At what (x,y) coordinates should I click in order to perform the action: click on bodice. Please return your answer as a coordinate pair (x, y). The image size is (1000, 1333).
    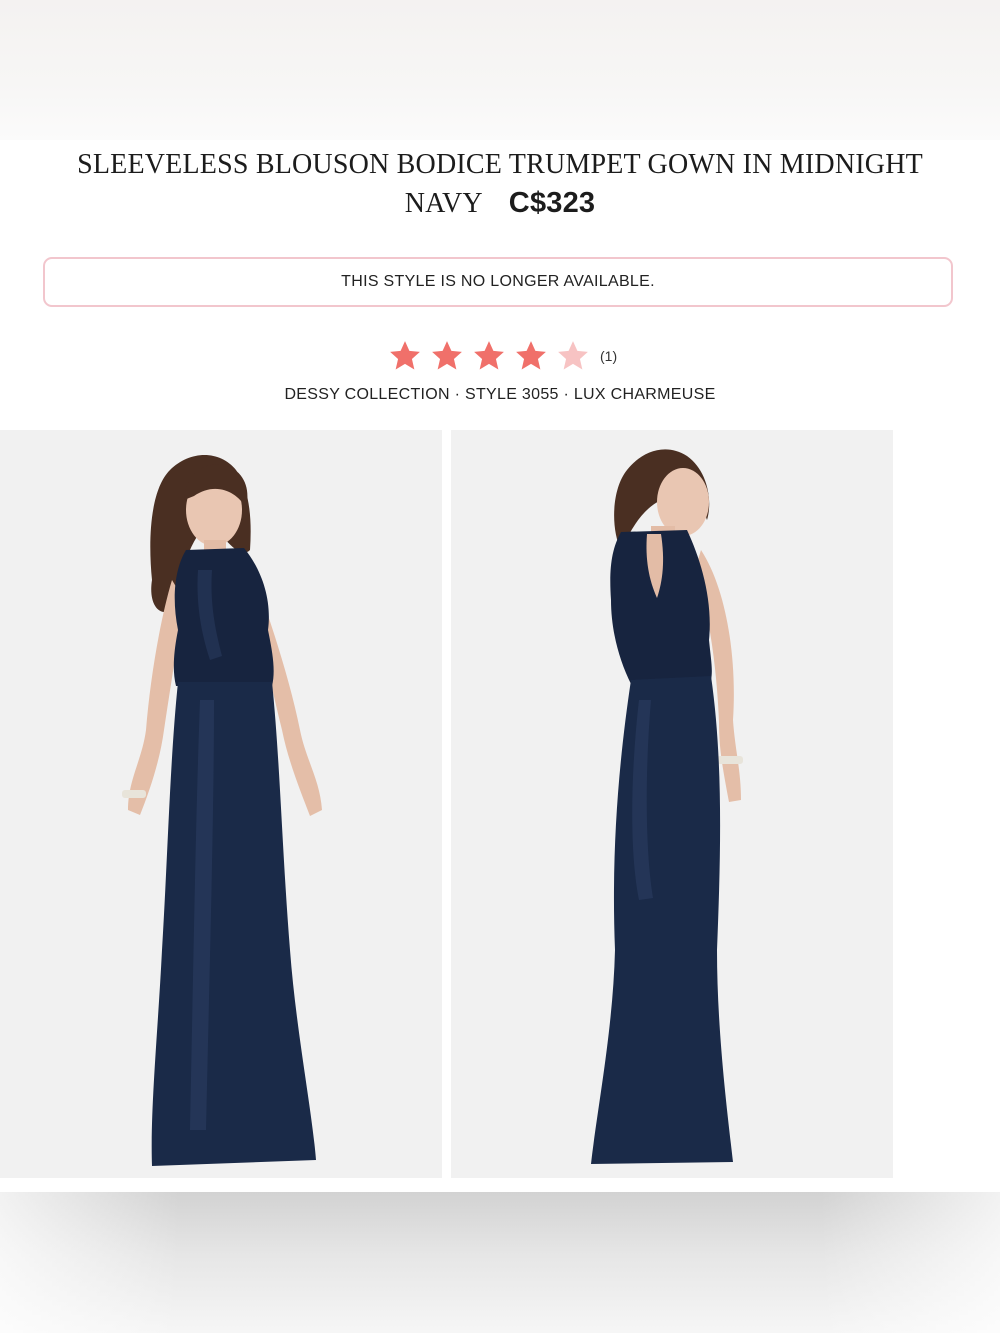
    Looking at the image, I should click on (223, 617).